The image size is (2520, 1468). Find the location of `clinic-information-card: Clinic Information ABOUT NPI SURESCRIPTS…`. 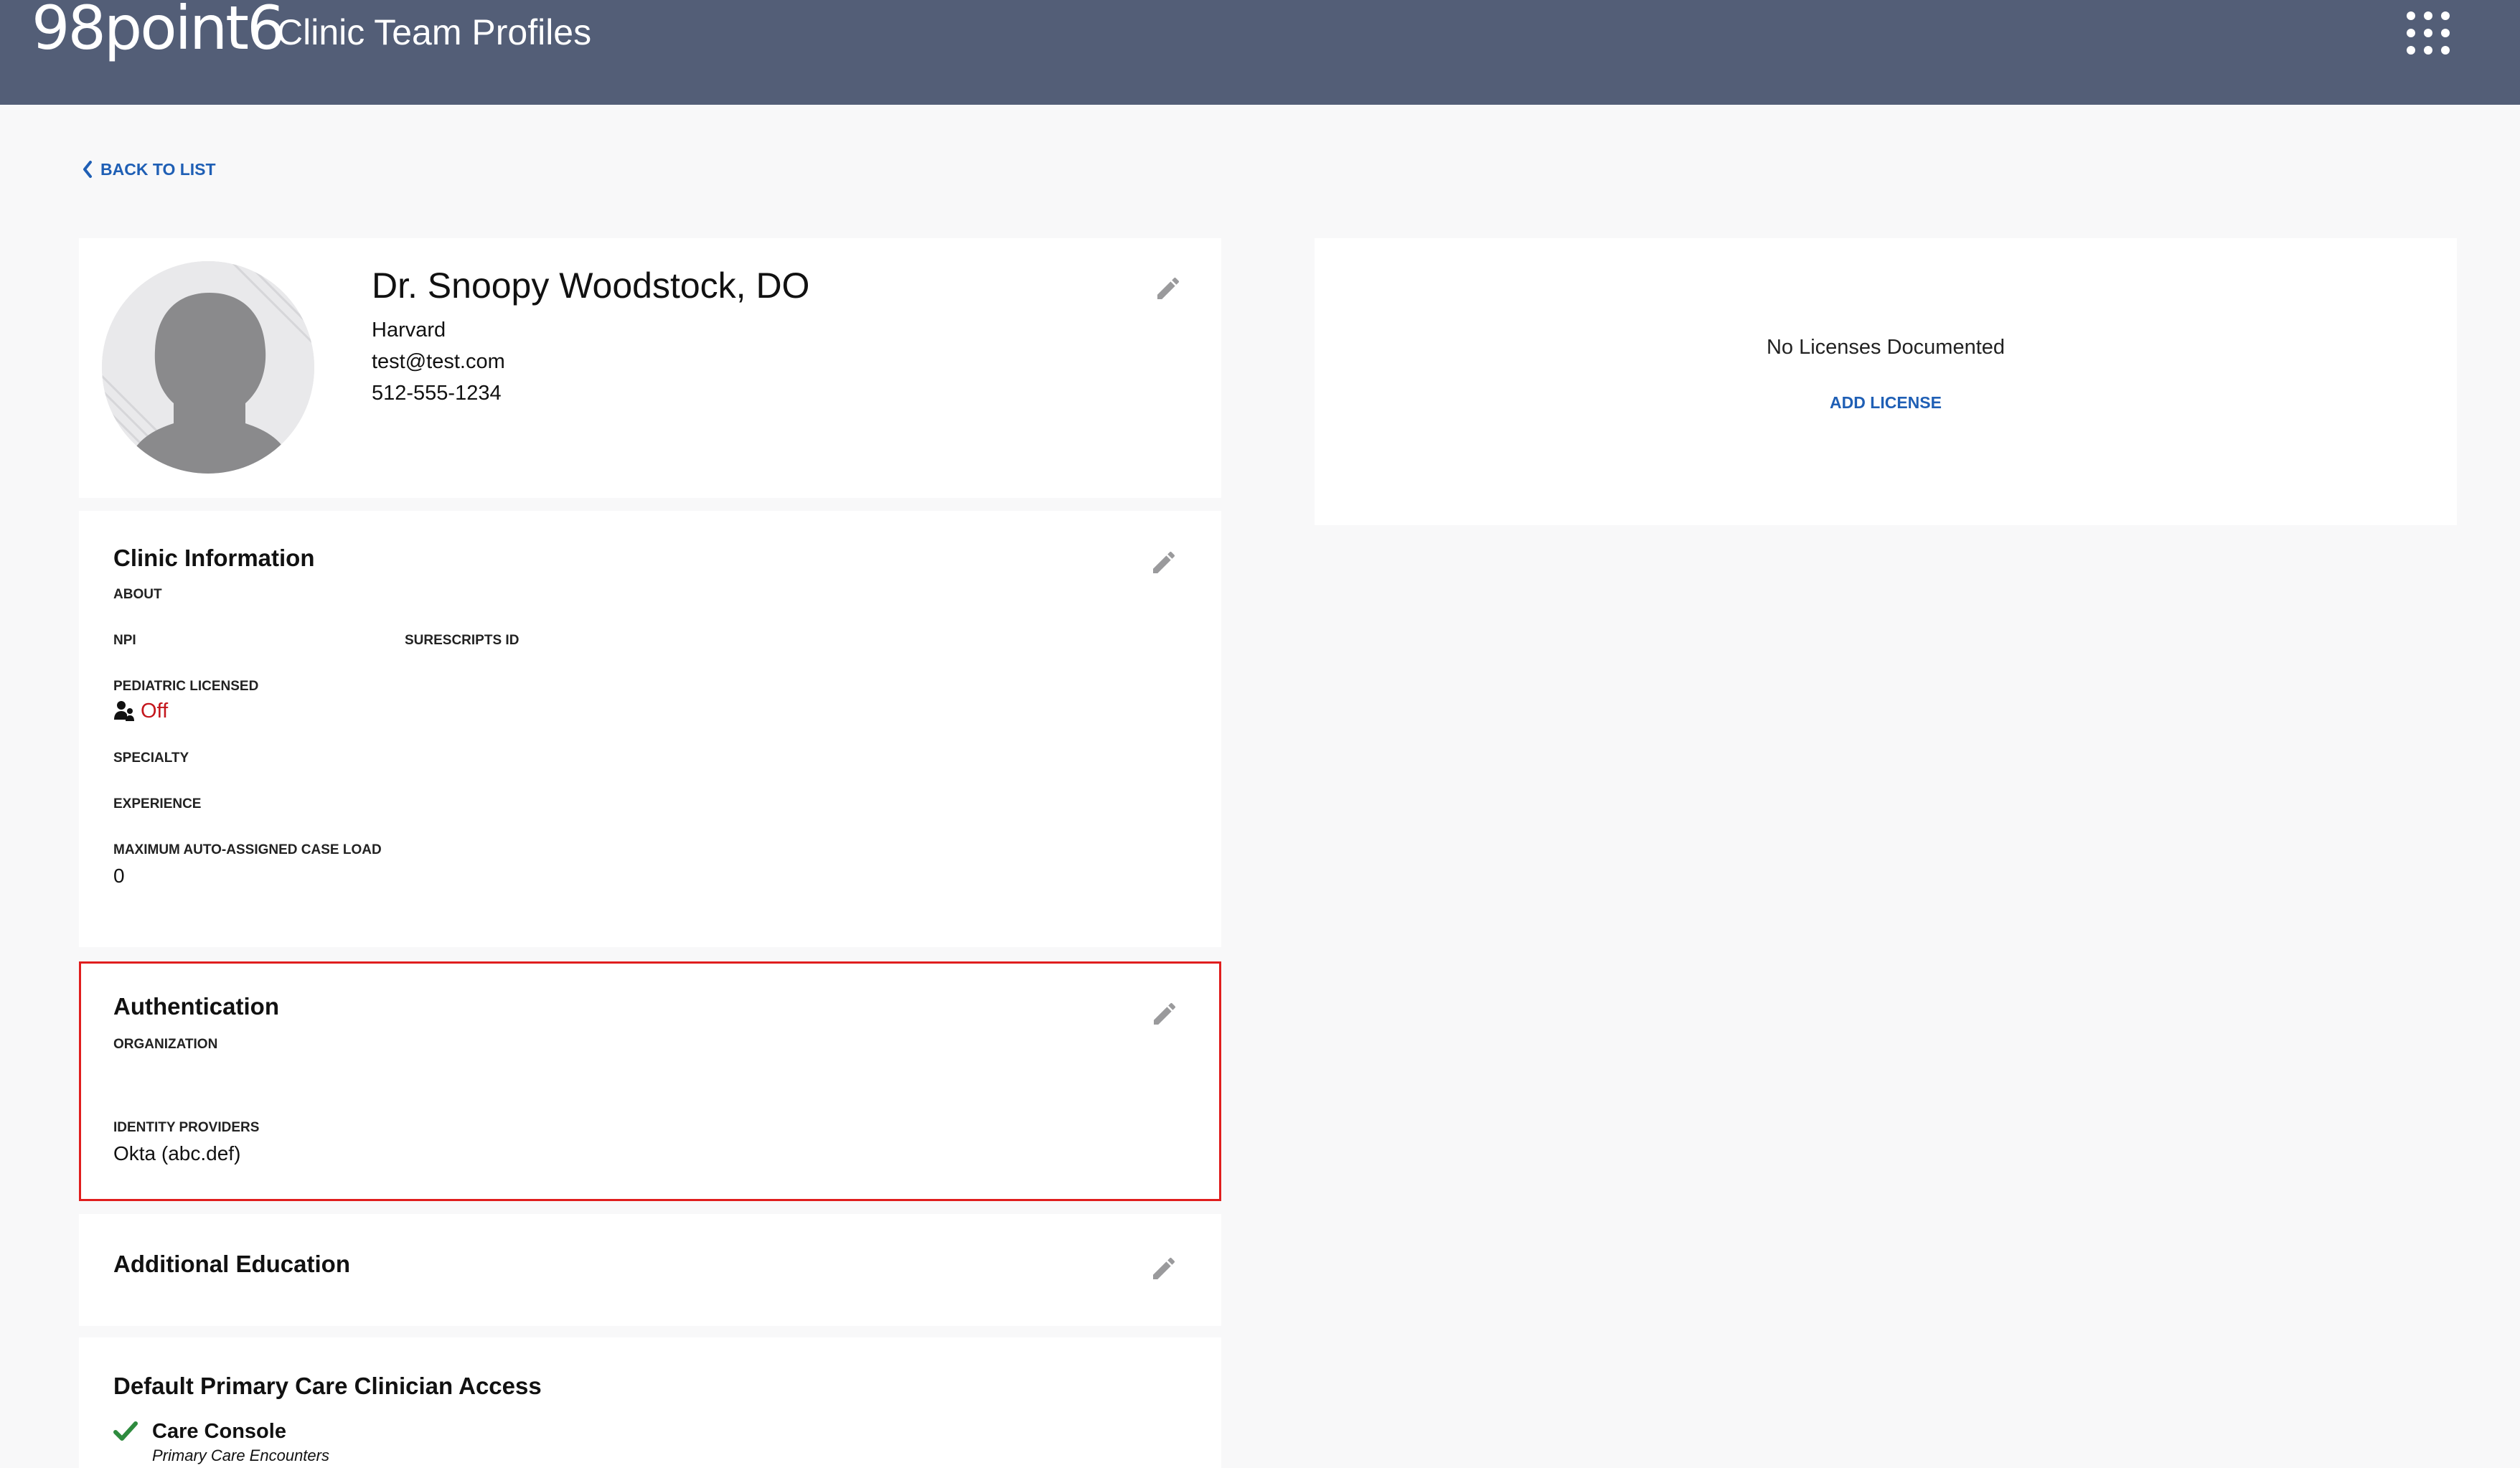

clinic-information-card: Clinic Information ABOUT NPI SURESCRIPTS… is located at coordinates (650, 729).